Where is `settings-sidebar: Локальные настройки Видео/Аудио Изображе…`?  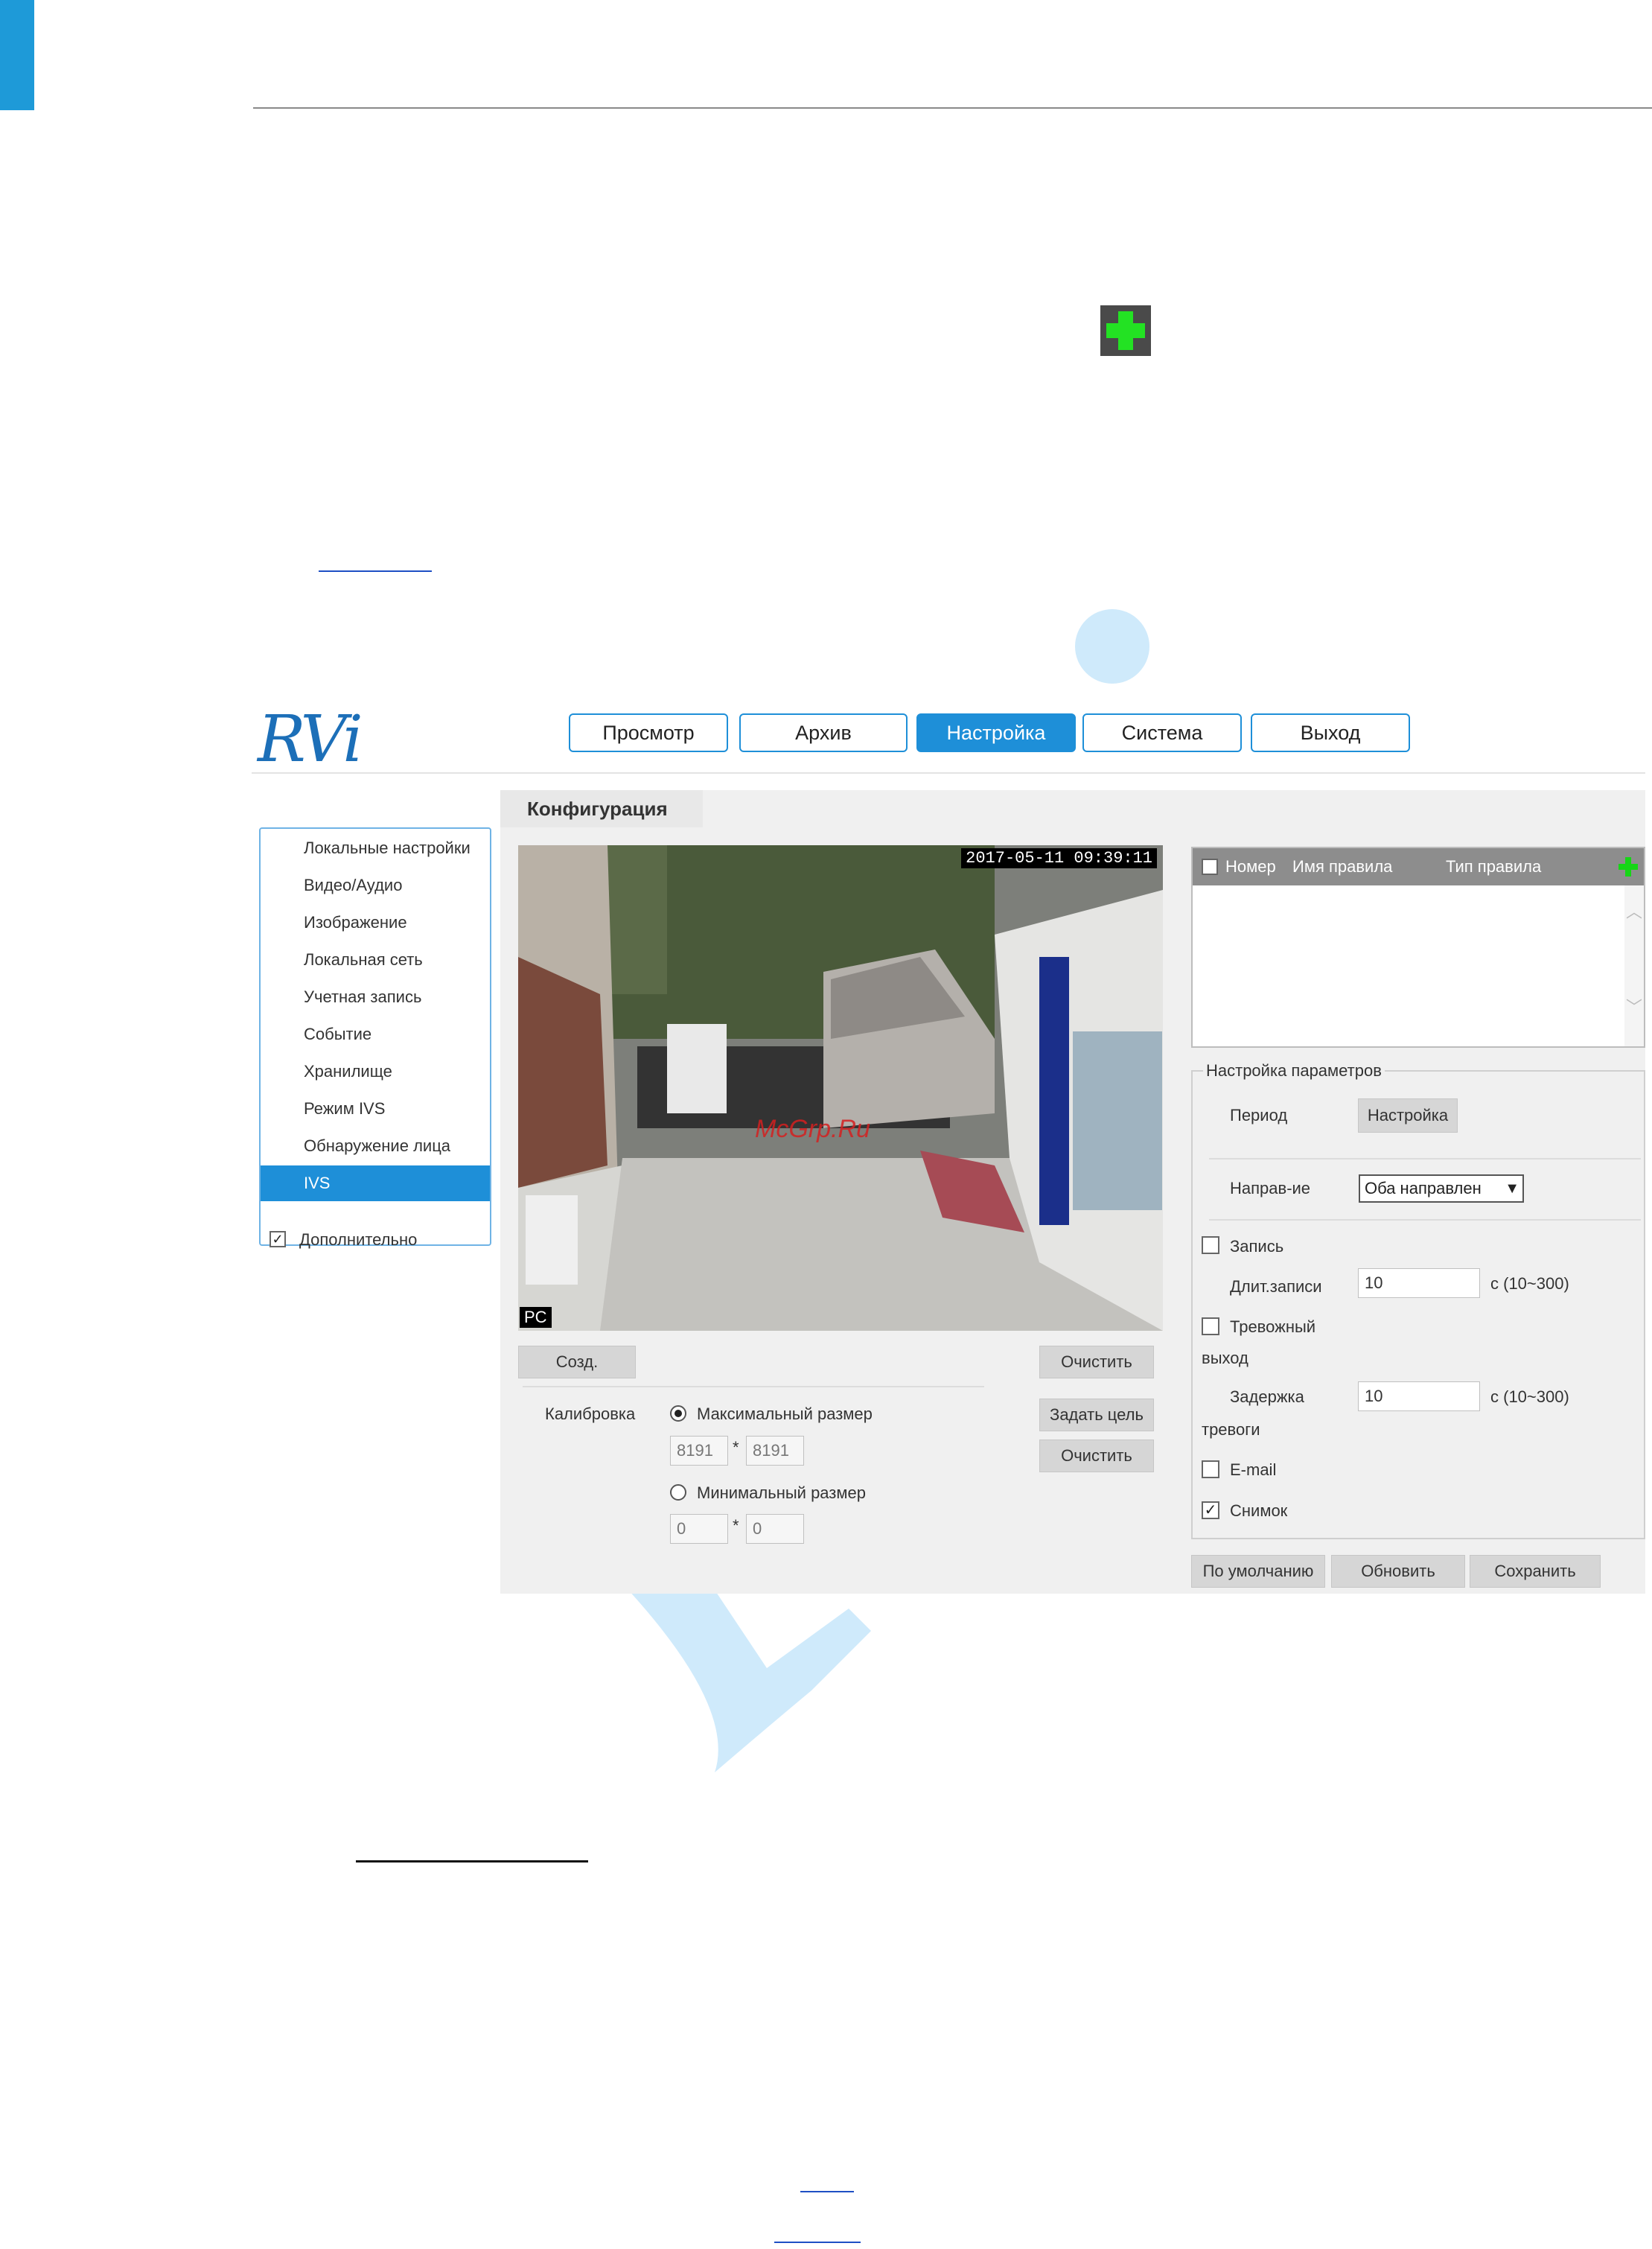 settings-sidebar: Локальные настройки Видео/Аудио Изображе… is located at coordinates (375, 1038).